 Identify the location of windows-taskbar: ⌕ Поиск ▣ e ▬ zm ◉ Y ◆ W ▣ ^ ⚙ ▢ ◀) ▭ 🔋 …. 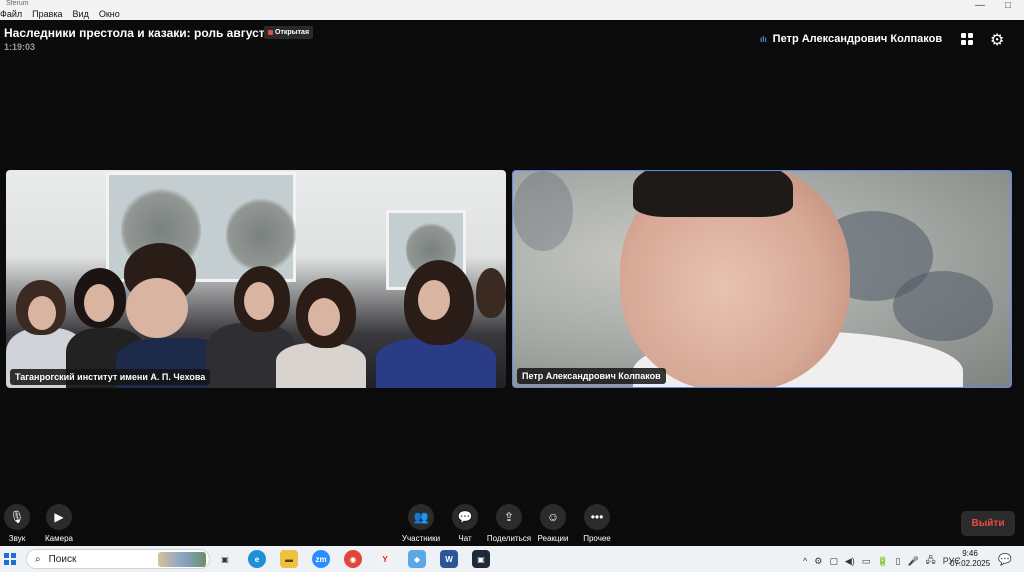
(512, 559).